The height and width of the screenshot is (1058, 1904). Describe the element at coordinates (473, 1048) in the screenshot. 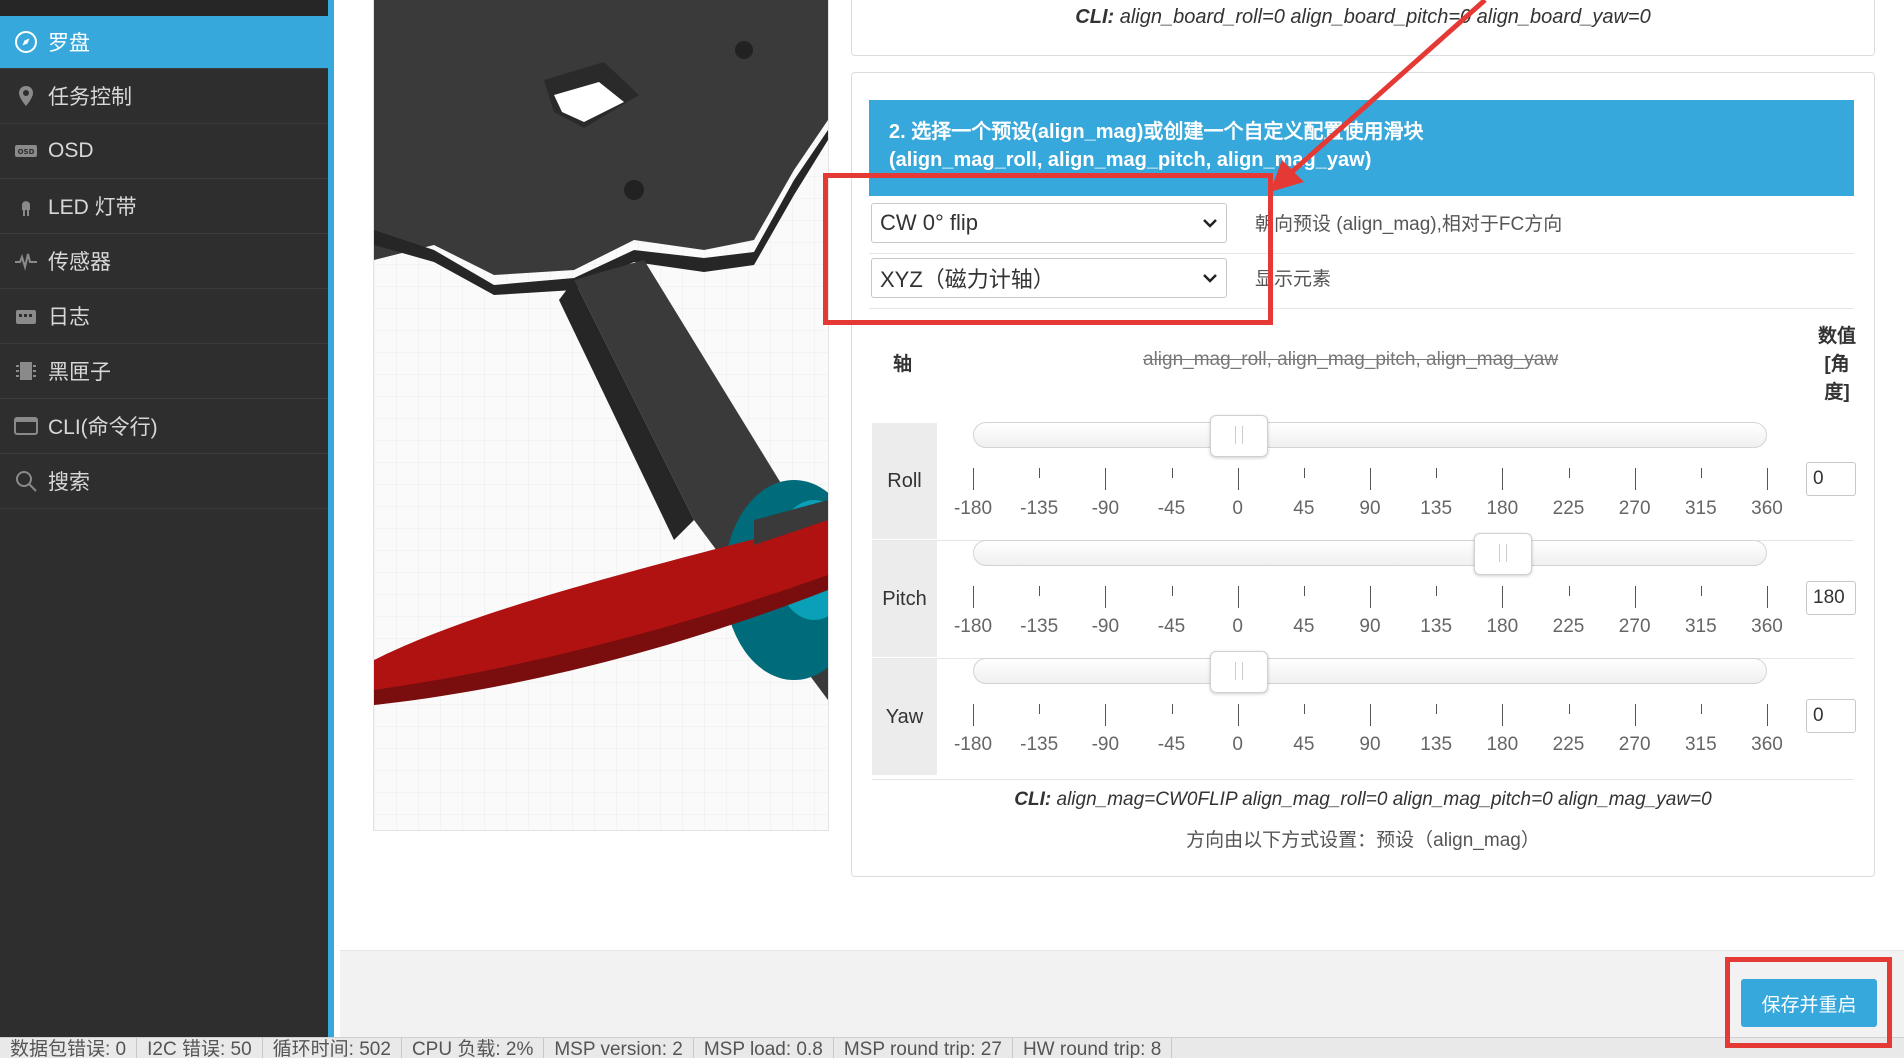

I see `status-cpu-load: CPU 负载: 2%` at that location.